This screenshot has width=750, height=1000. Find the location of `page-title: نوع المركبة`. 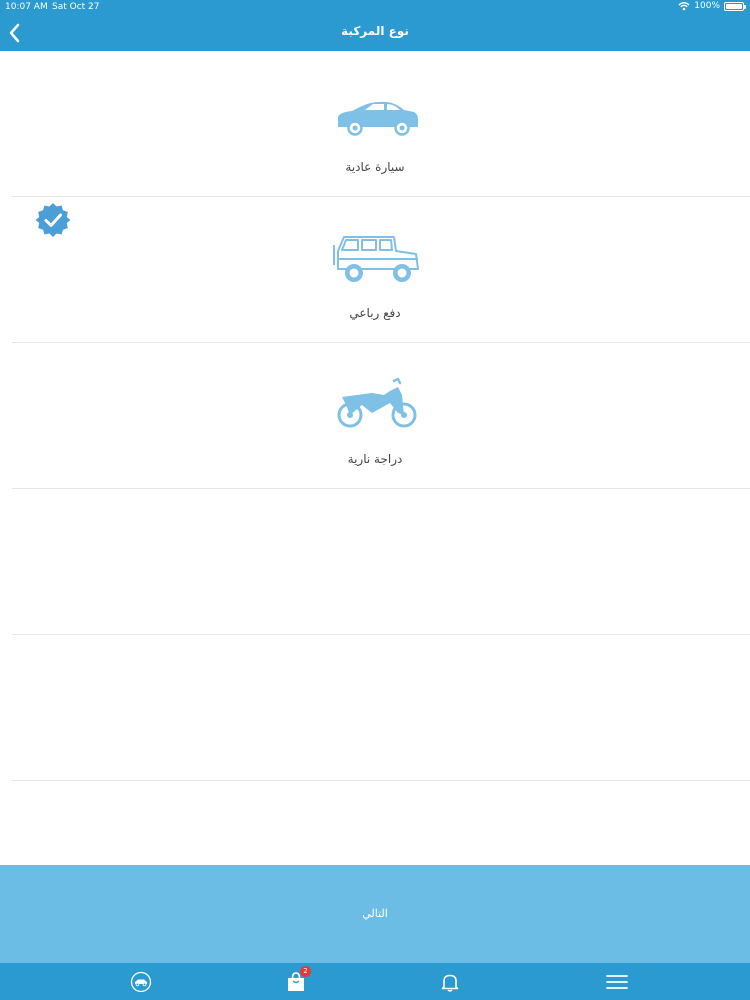

page-title: نوع المركبة is located at coordinates (375, 31).